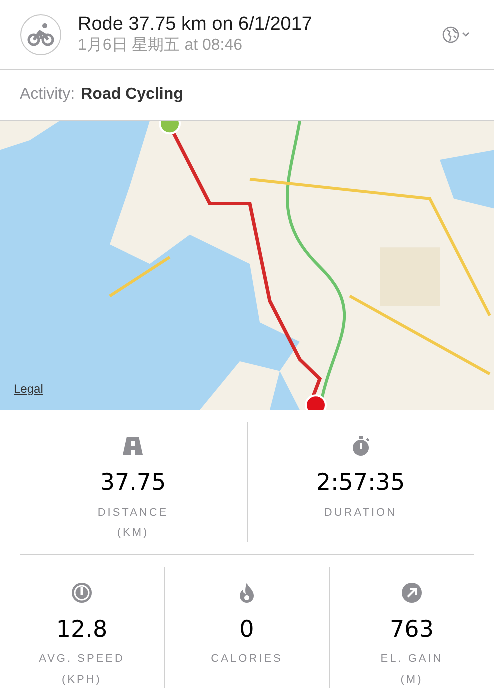 Image resolution: width=494 pixels, height=700 pixels. What do you see at coordinates (133, 513) in the screenshot?
I see `stat-label: DISTANCE` at bounding box center [133, 513].